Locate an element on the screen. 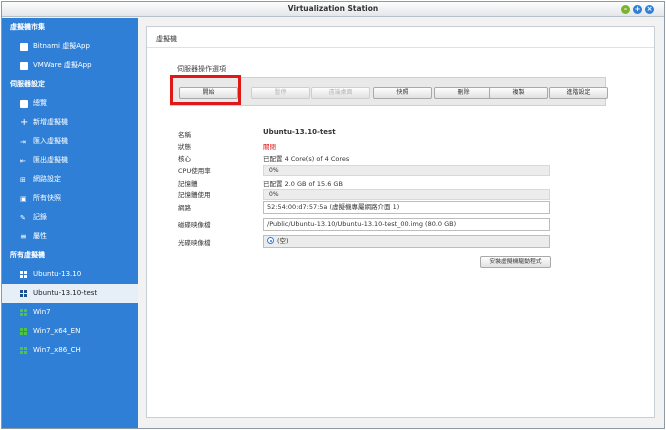 This screenshot has width=666, height=430. sidebar-item-label: Win7_x86_CH is located at coordinates (57, 350).